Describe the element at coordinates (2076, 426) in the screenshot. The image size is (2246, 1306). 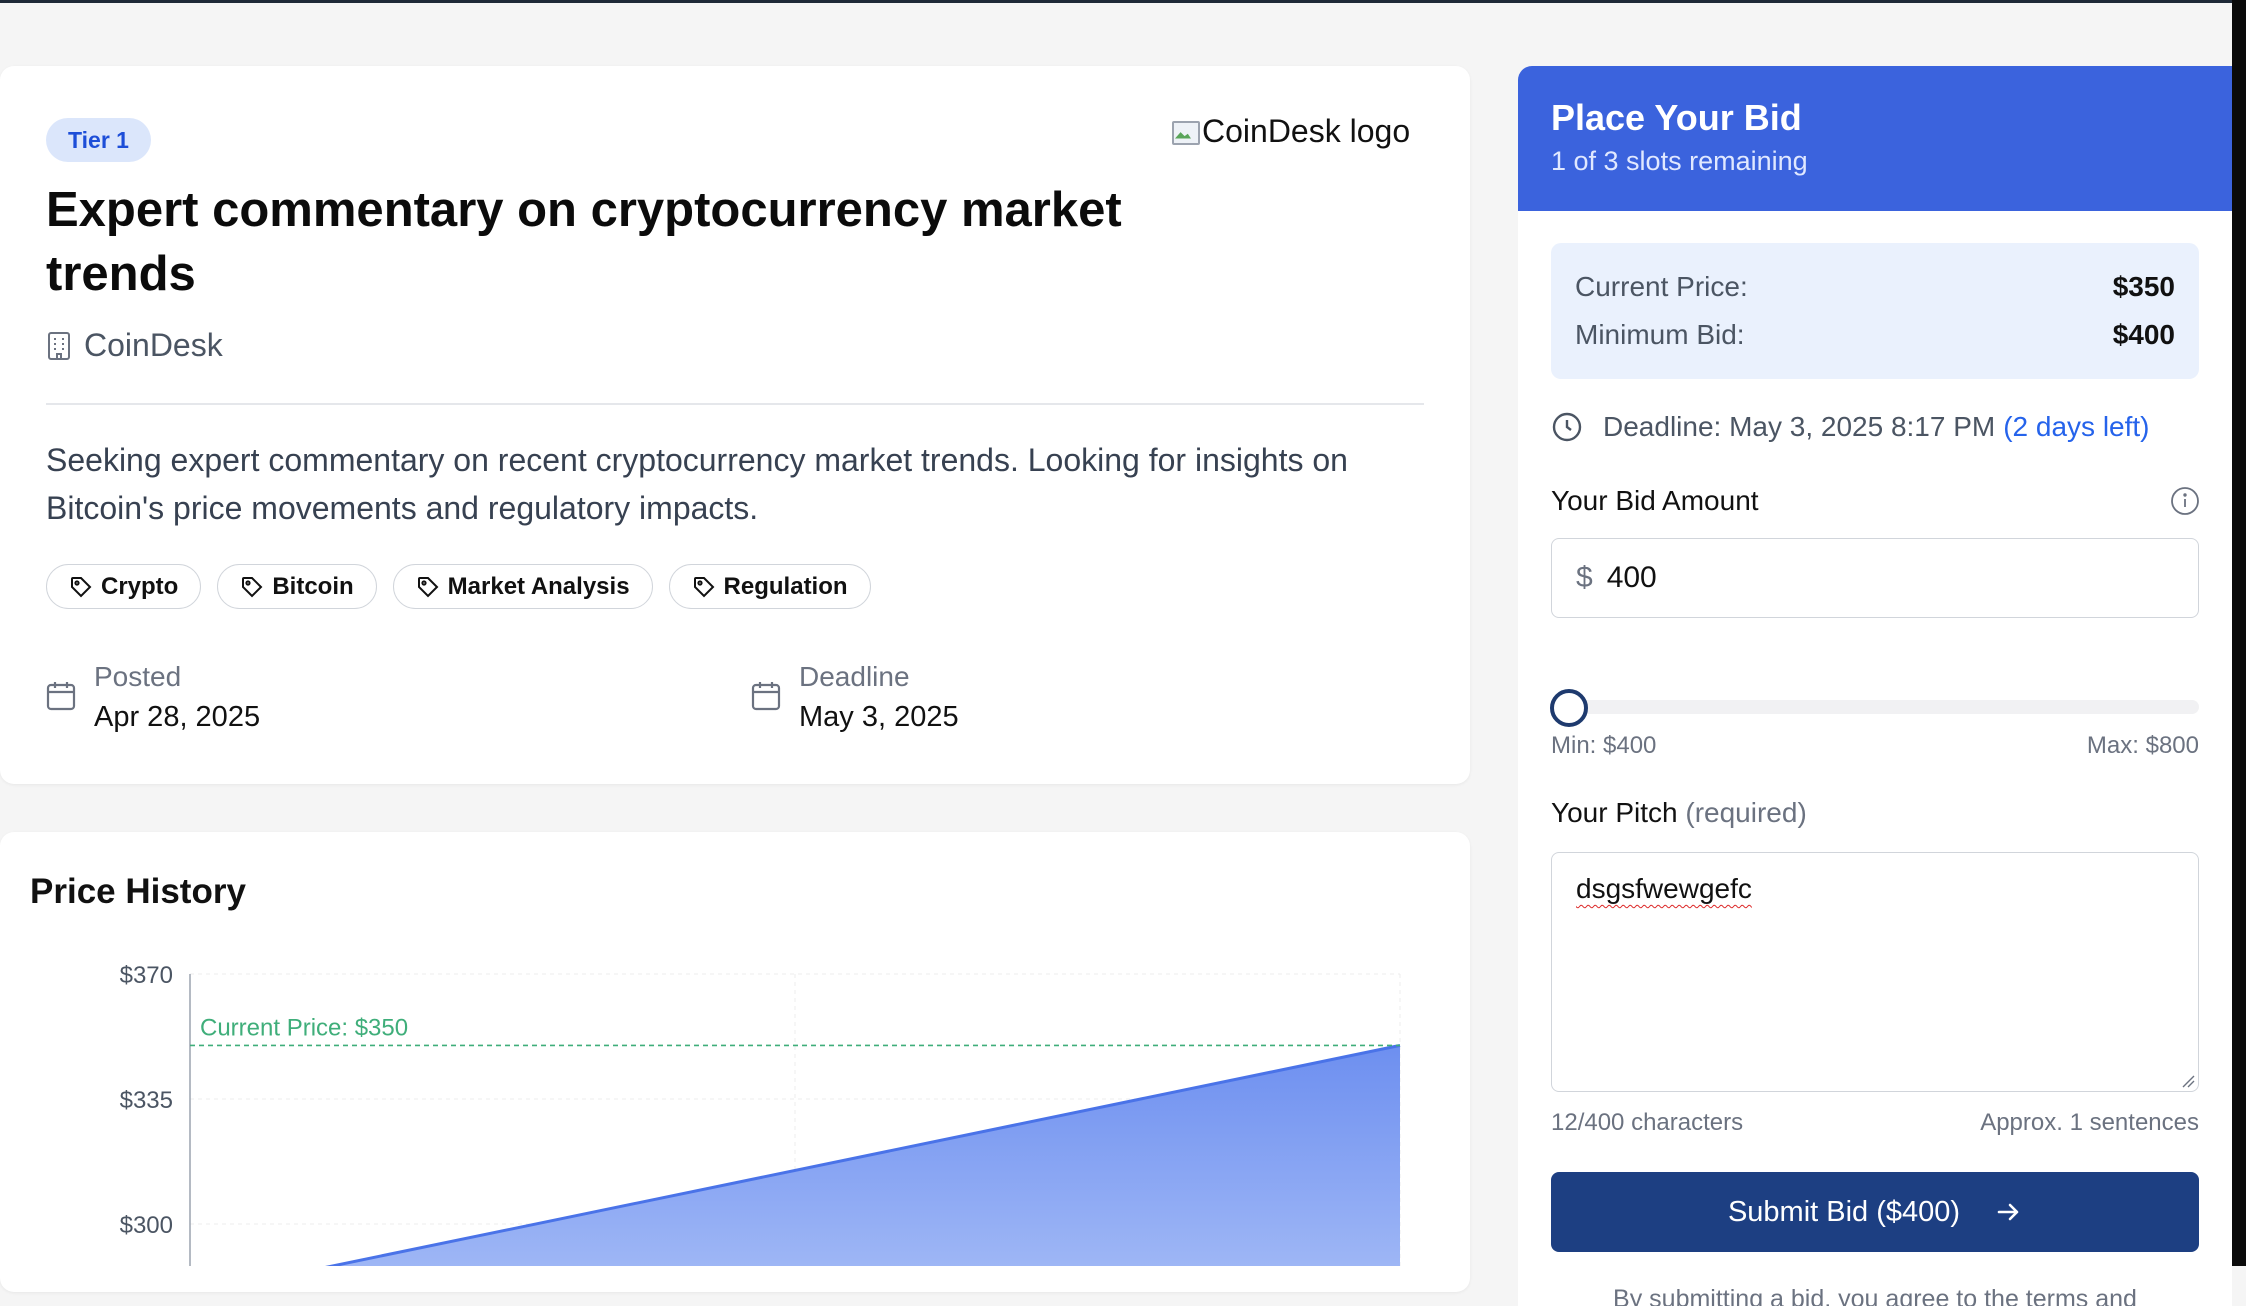
I see `days-left: (2 days left)` at that location.